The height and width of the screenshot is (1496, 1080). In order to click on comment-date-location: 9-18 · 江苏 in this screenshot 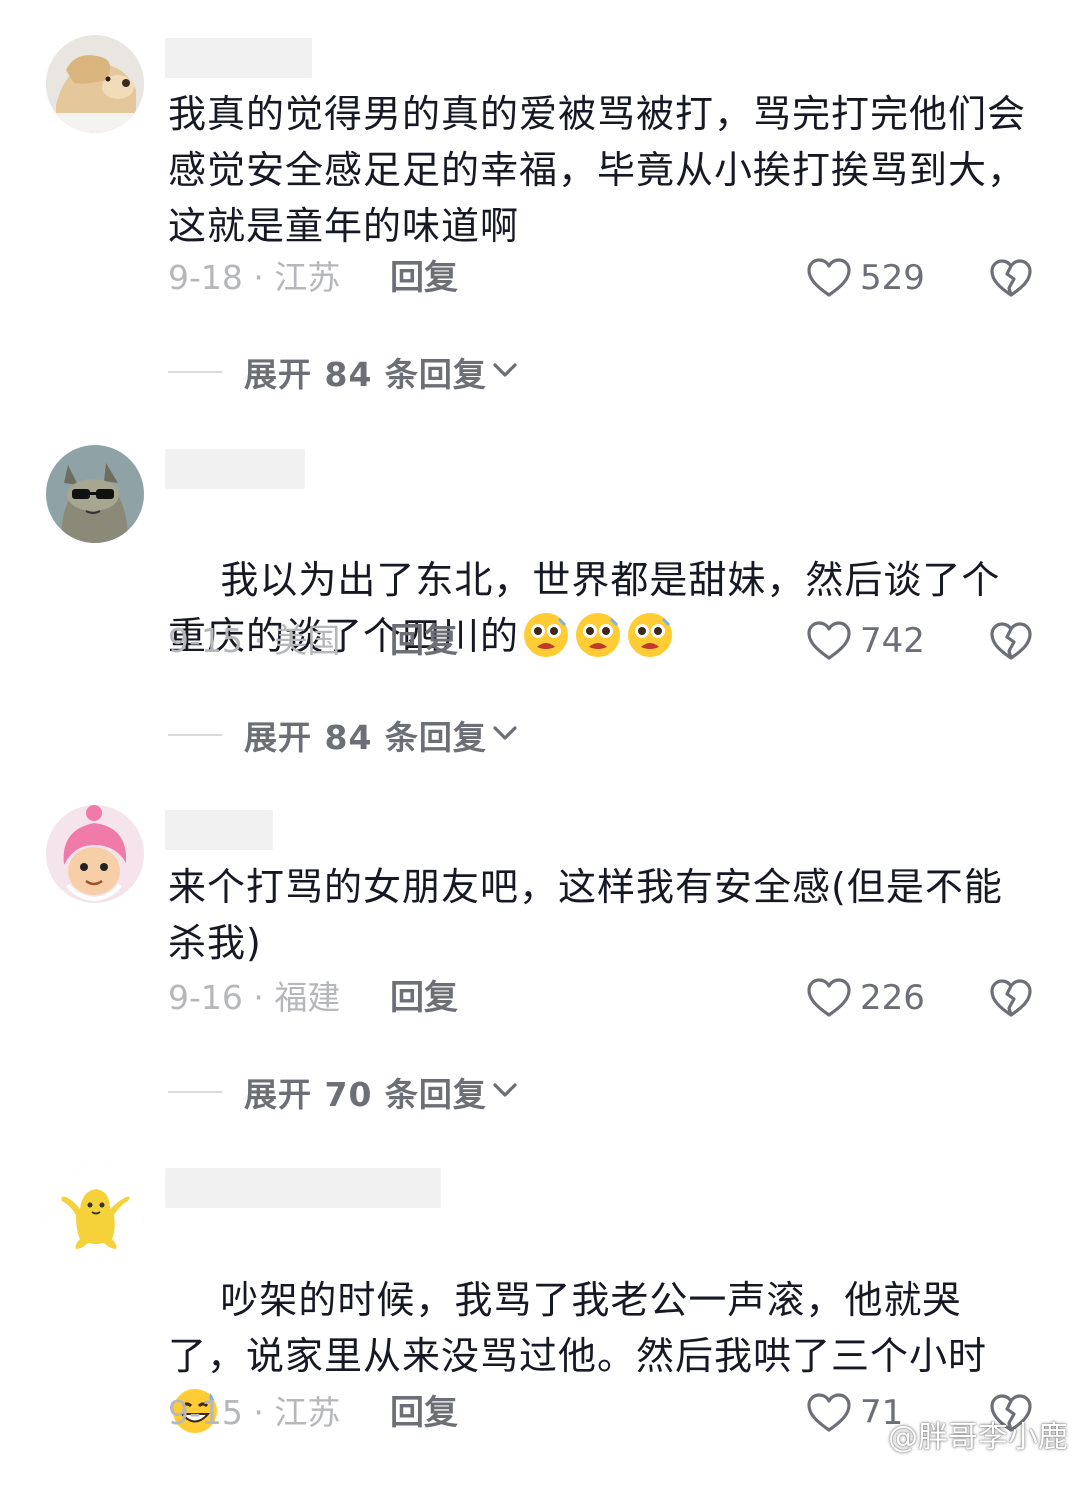, I will do `click(254, 277)`.